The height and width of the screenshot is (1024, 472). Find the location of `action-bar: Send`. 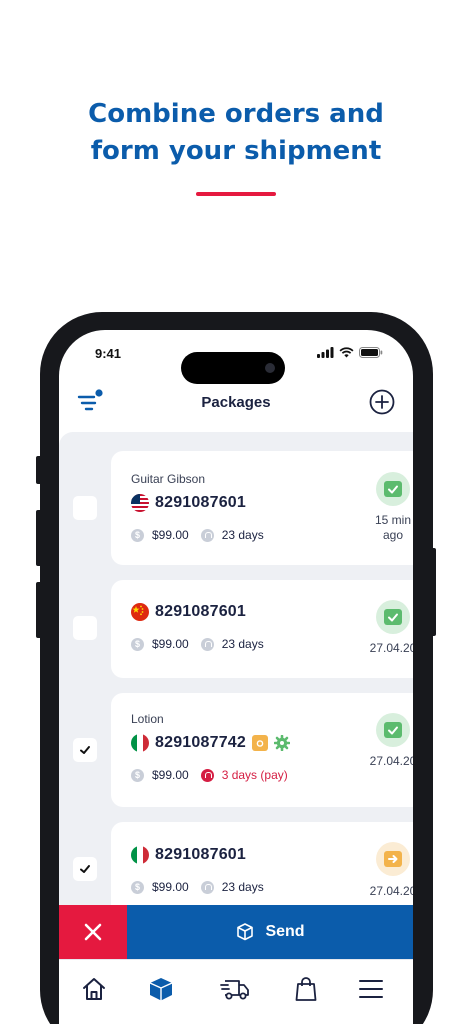

action-bar: Send is located at coordinates (236, 932).